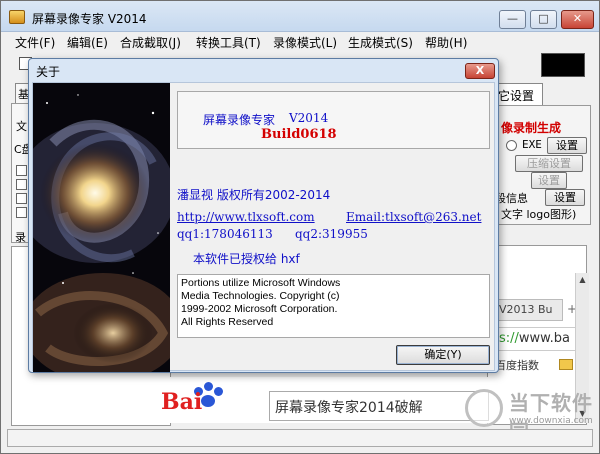 Image resolution: width=600 pixels, height=454 pixels. What do you see at coordinates (48, 72) in the screenshot?
I see `about-dialog-title: 关于` at bounding box center [48, 72].